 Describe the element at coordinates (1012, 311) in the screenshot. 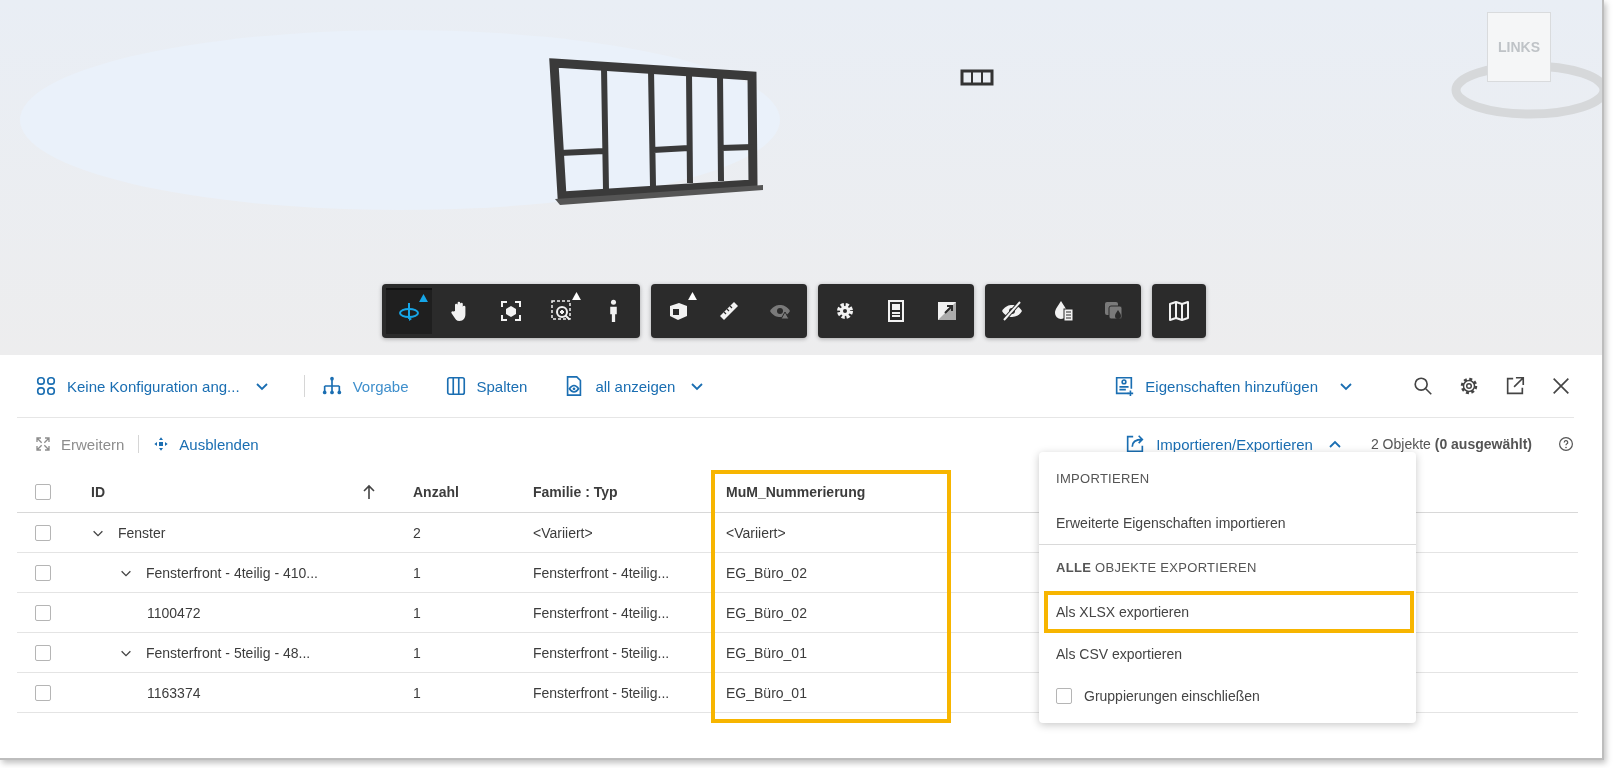

I see `eye-slash-icon` at that location.